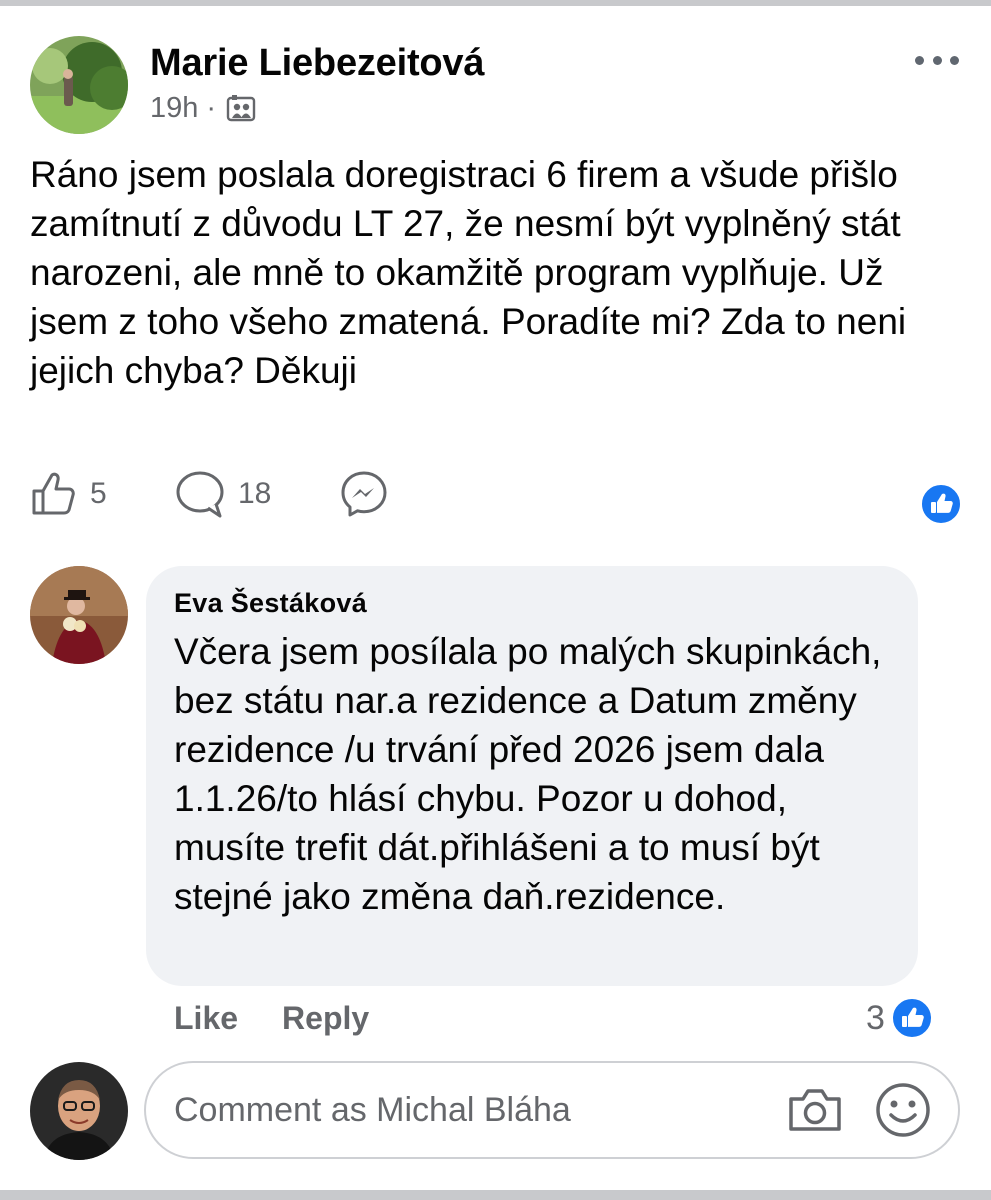 Image resolution: width=991 pixels, height=1200 pixels. I want to click on top-divider, so click(495, 3).